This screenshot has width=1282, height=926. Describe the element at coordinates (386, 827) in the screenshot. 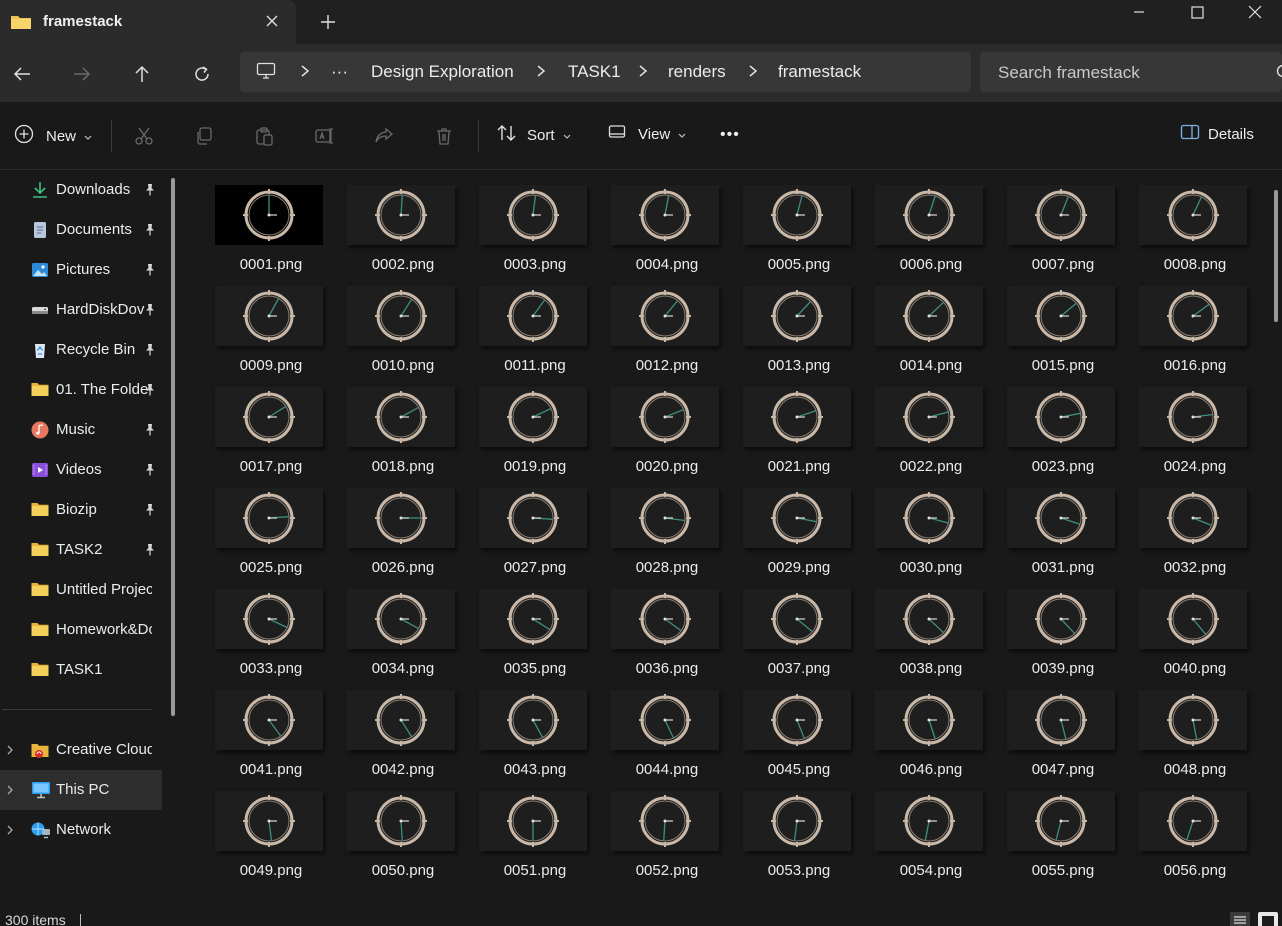

I see `file-item: 0050.png` at that location.